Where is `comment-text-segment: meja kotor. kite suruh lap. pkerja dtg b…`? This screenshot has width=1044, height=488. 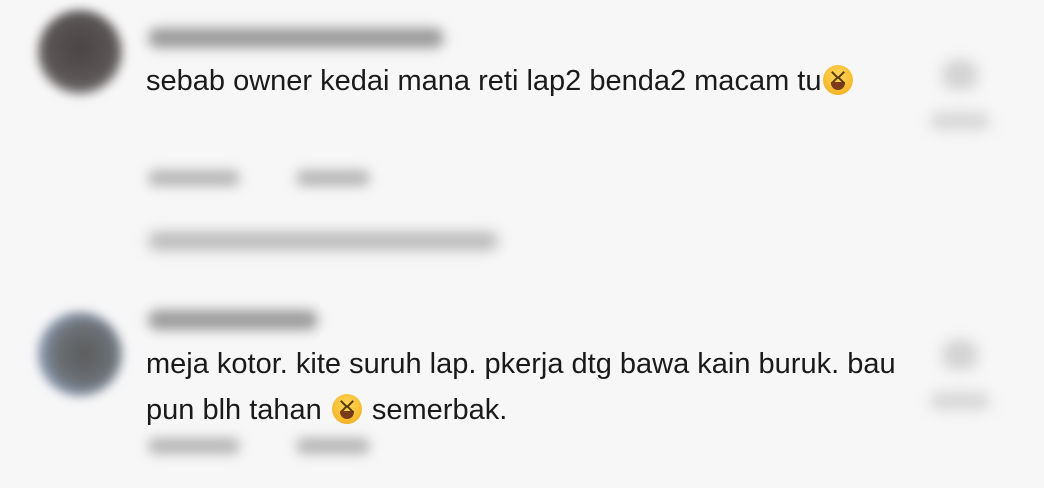
comment-text-segment: meja kotor. kite suruh lap. pkerja dtg b… is located at coordinates (521, 387).